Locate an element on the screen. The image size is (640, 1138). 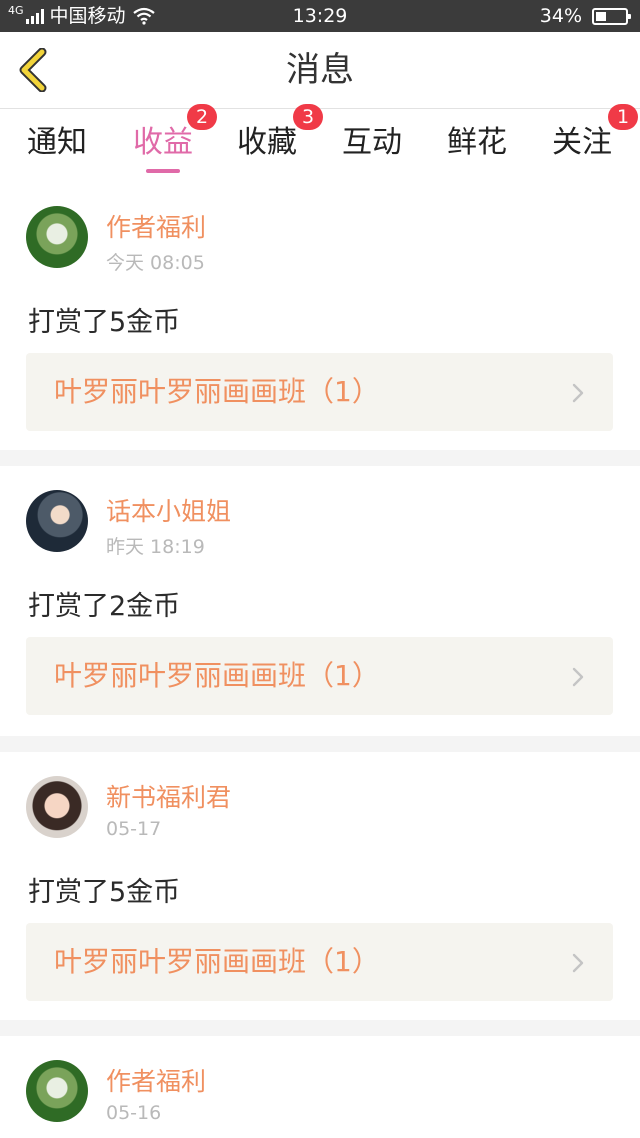
message-time: 05-16 is located at coordinates (134, 1113).